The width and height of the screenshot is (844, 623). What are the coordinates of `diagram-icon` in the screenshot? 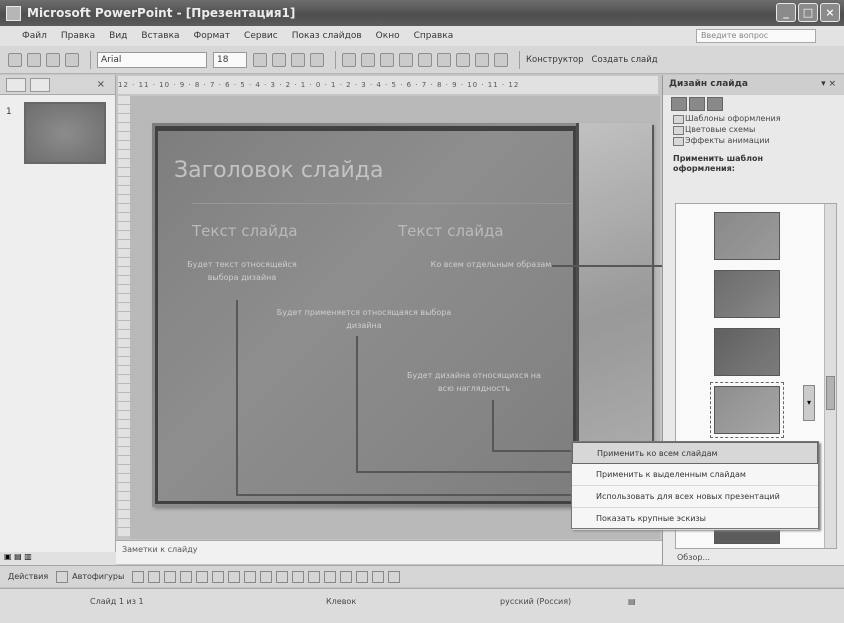 It's located at (234, 576).